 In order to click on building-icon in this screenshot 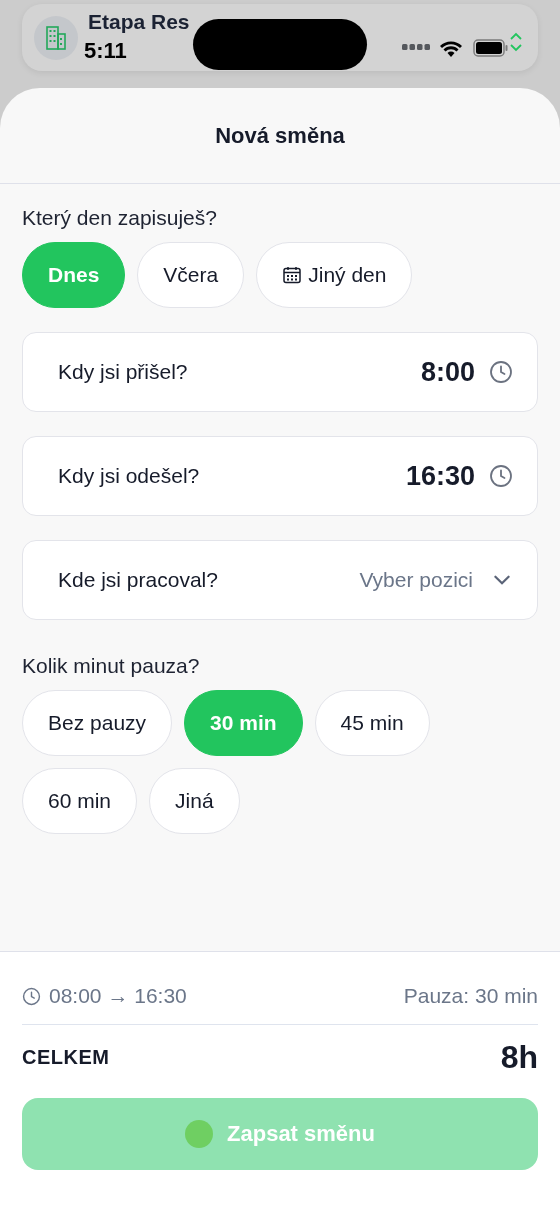, I will do `click(56, 38)`.